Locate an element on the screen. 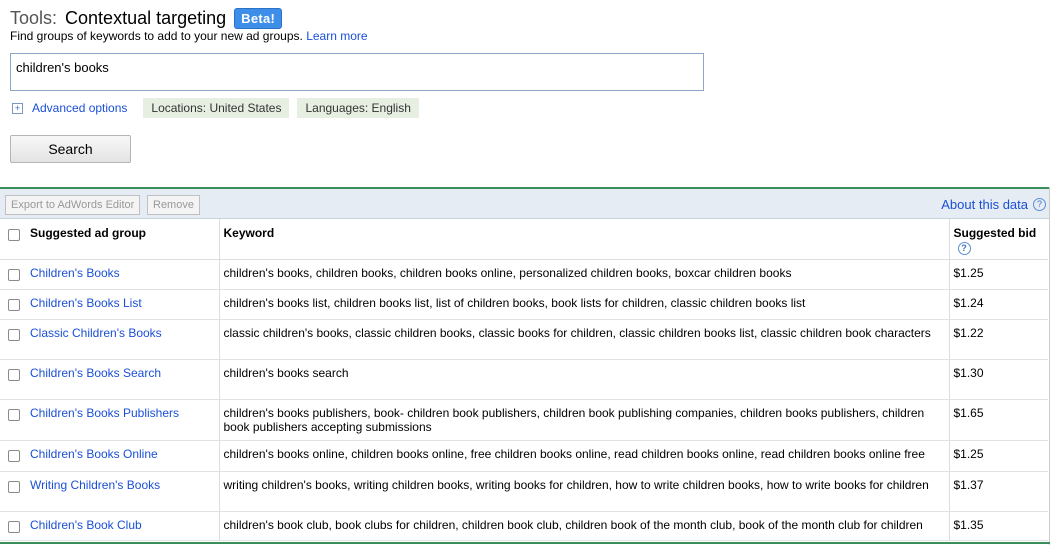 The width and height of the screenshot is (1052, 547). ad-group-cell: Children's Books List is located at coordinates (122, 304).